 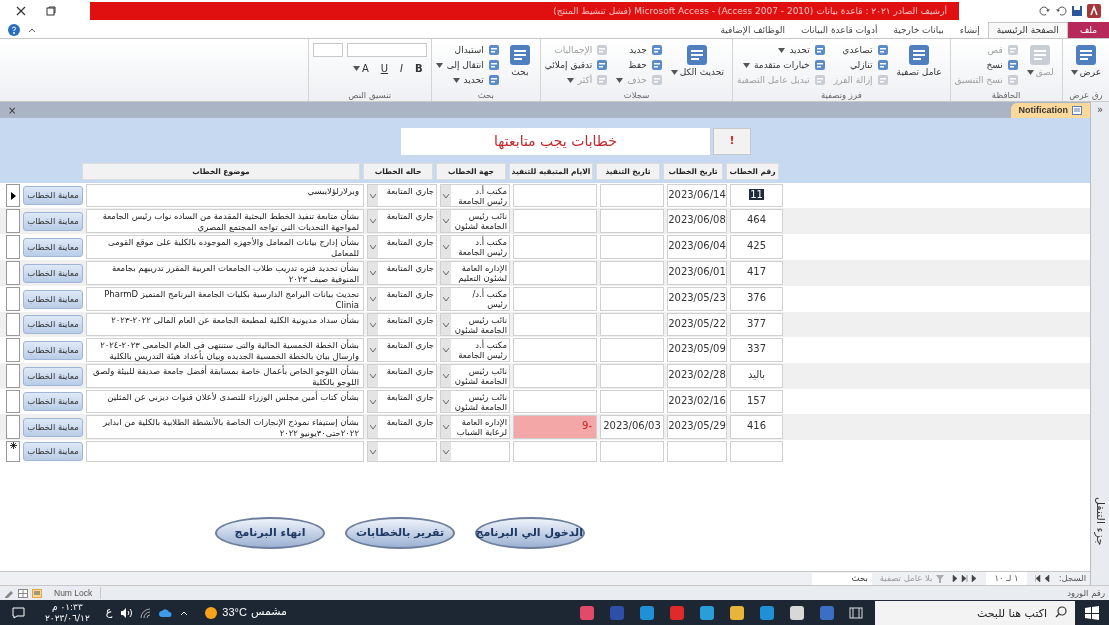 I want to click on ribbon-tab: إنشاء, so click(x=969, y=30).